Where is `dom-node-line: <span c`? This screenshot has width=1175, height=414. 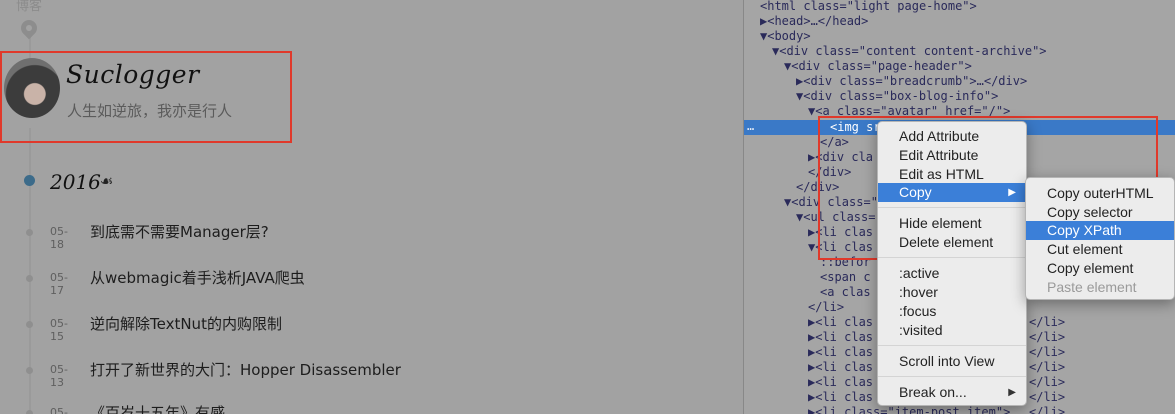
dom-node-line: <span c is located at coordinates (845, 277).